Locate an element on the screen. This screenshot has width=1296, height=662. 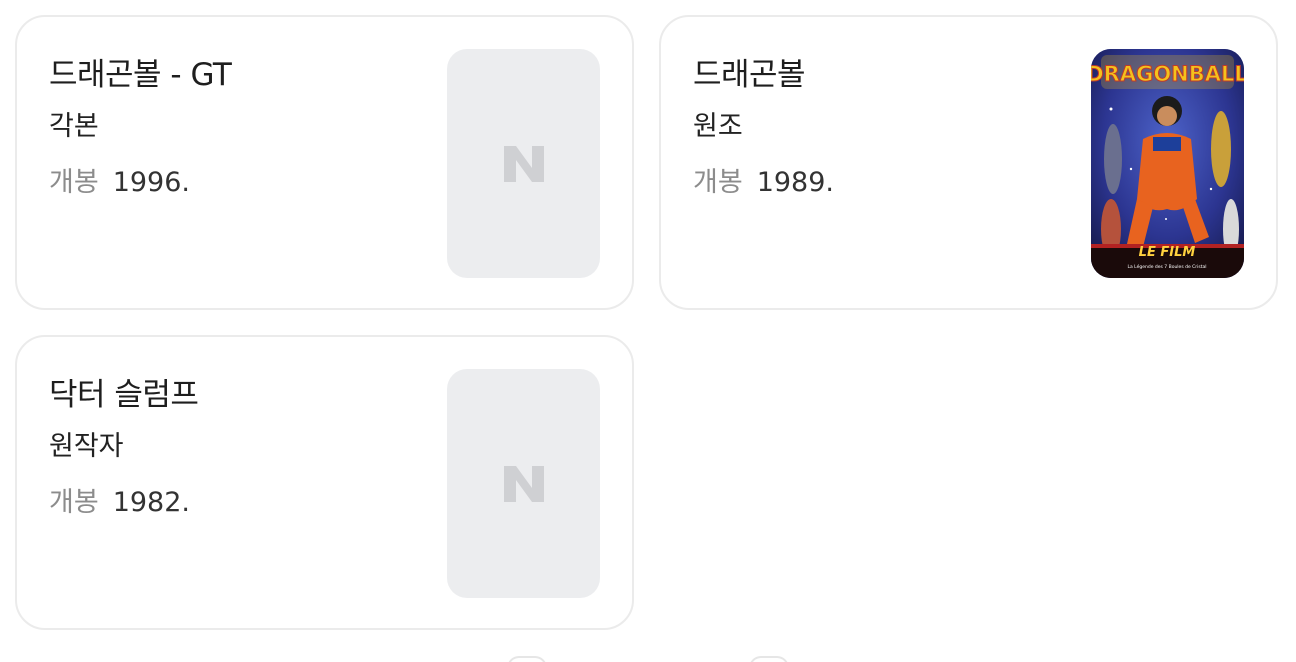
release-year: 1982. is located at coordinates (151, 502).